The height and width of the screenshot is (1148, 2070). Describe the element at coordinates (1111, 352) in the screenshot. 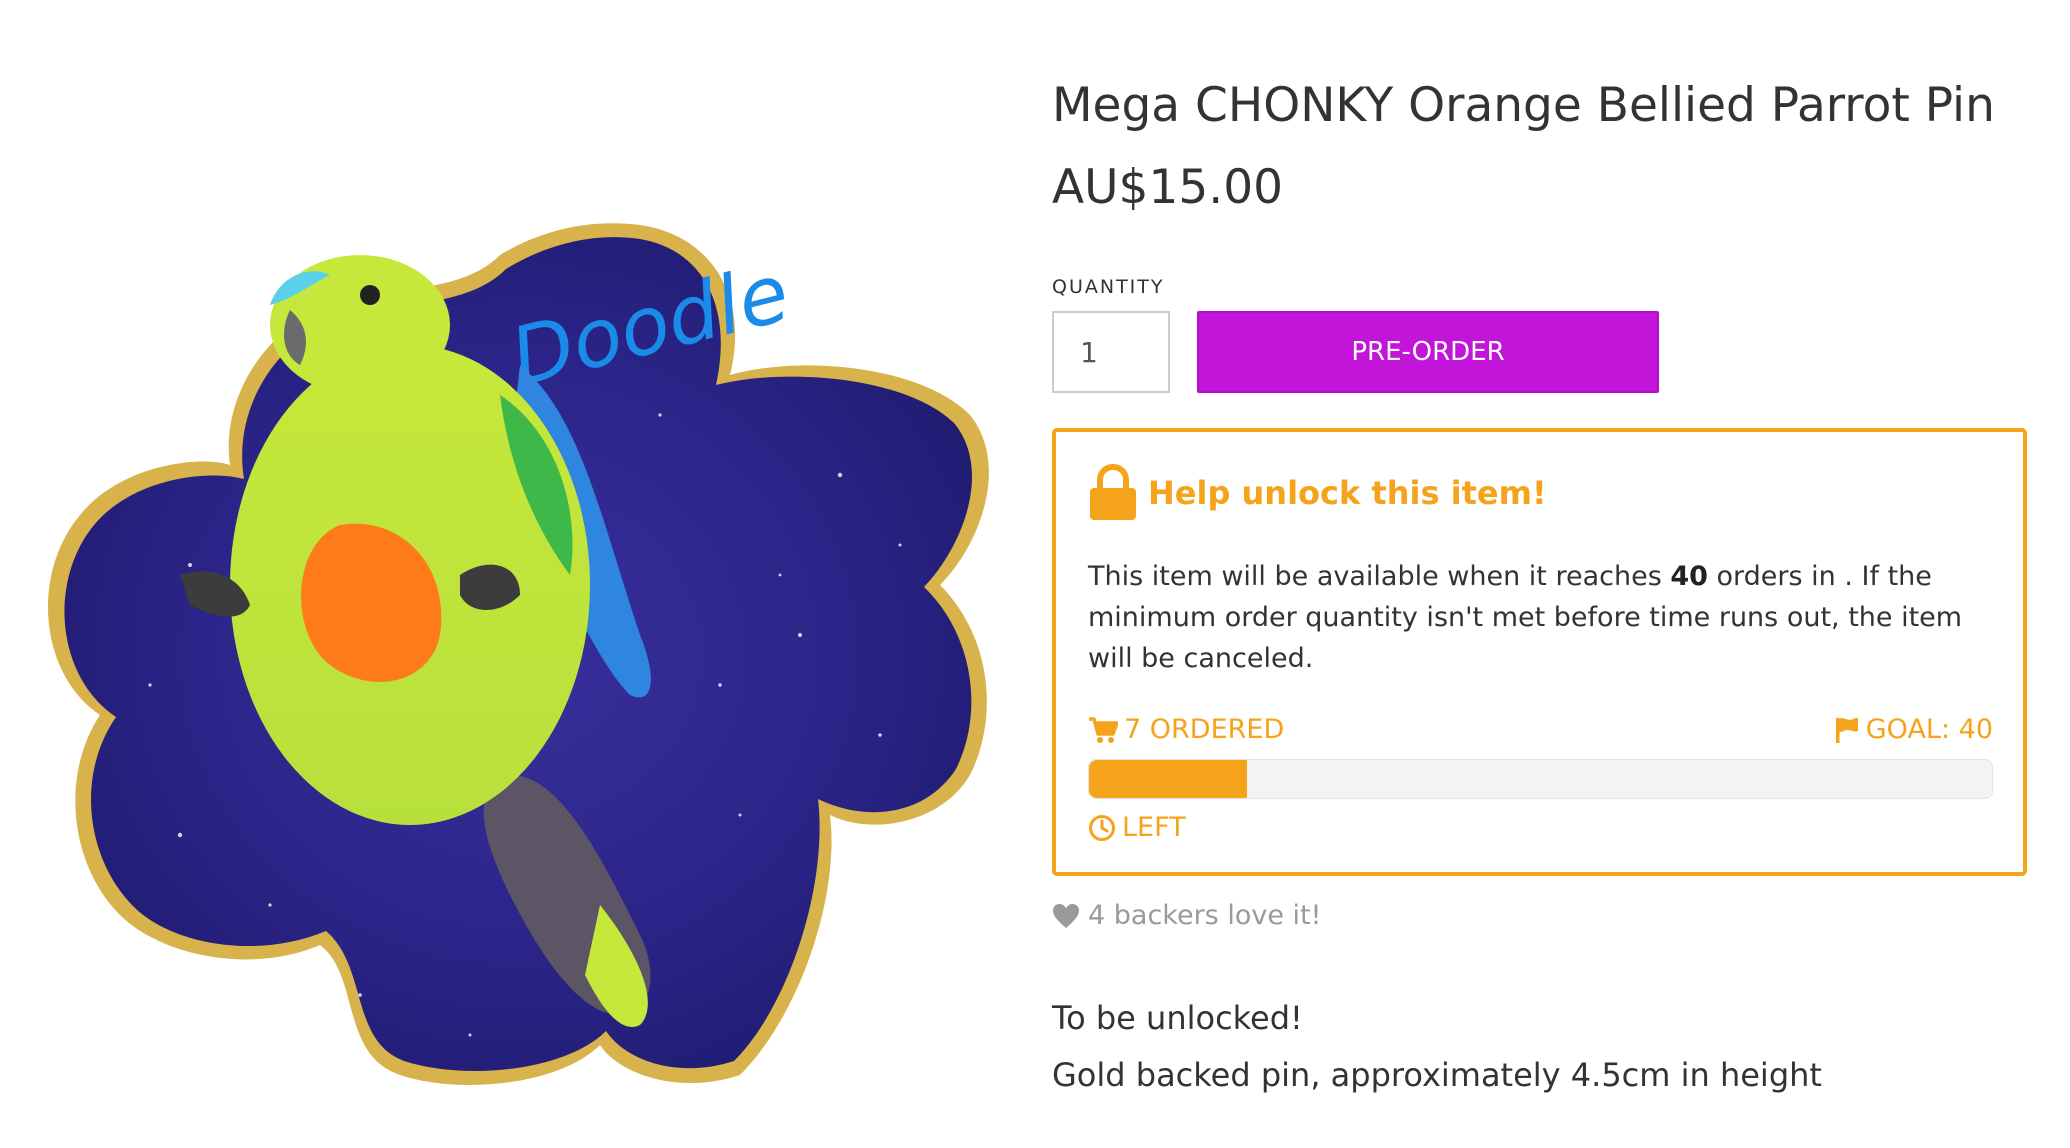

I see `quantity-input` at that location.